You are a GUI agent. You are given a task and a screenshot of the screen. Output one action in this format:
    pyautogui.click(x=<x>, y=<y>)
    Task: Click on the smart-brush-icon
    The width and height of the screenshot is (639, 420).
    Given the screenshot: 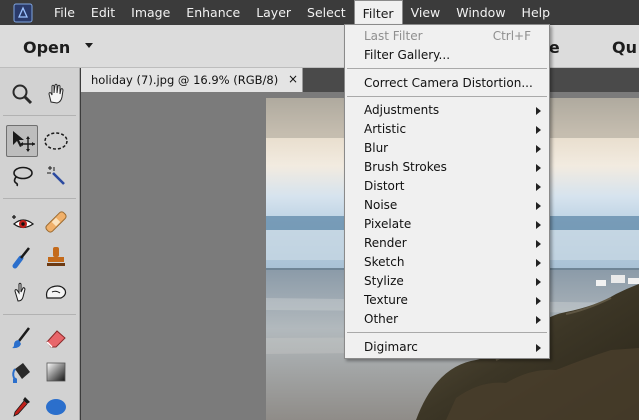 What is the action you would take?
    pyautogui.click(x=21, y=258)
    